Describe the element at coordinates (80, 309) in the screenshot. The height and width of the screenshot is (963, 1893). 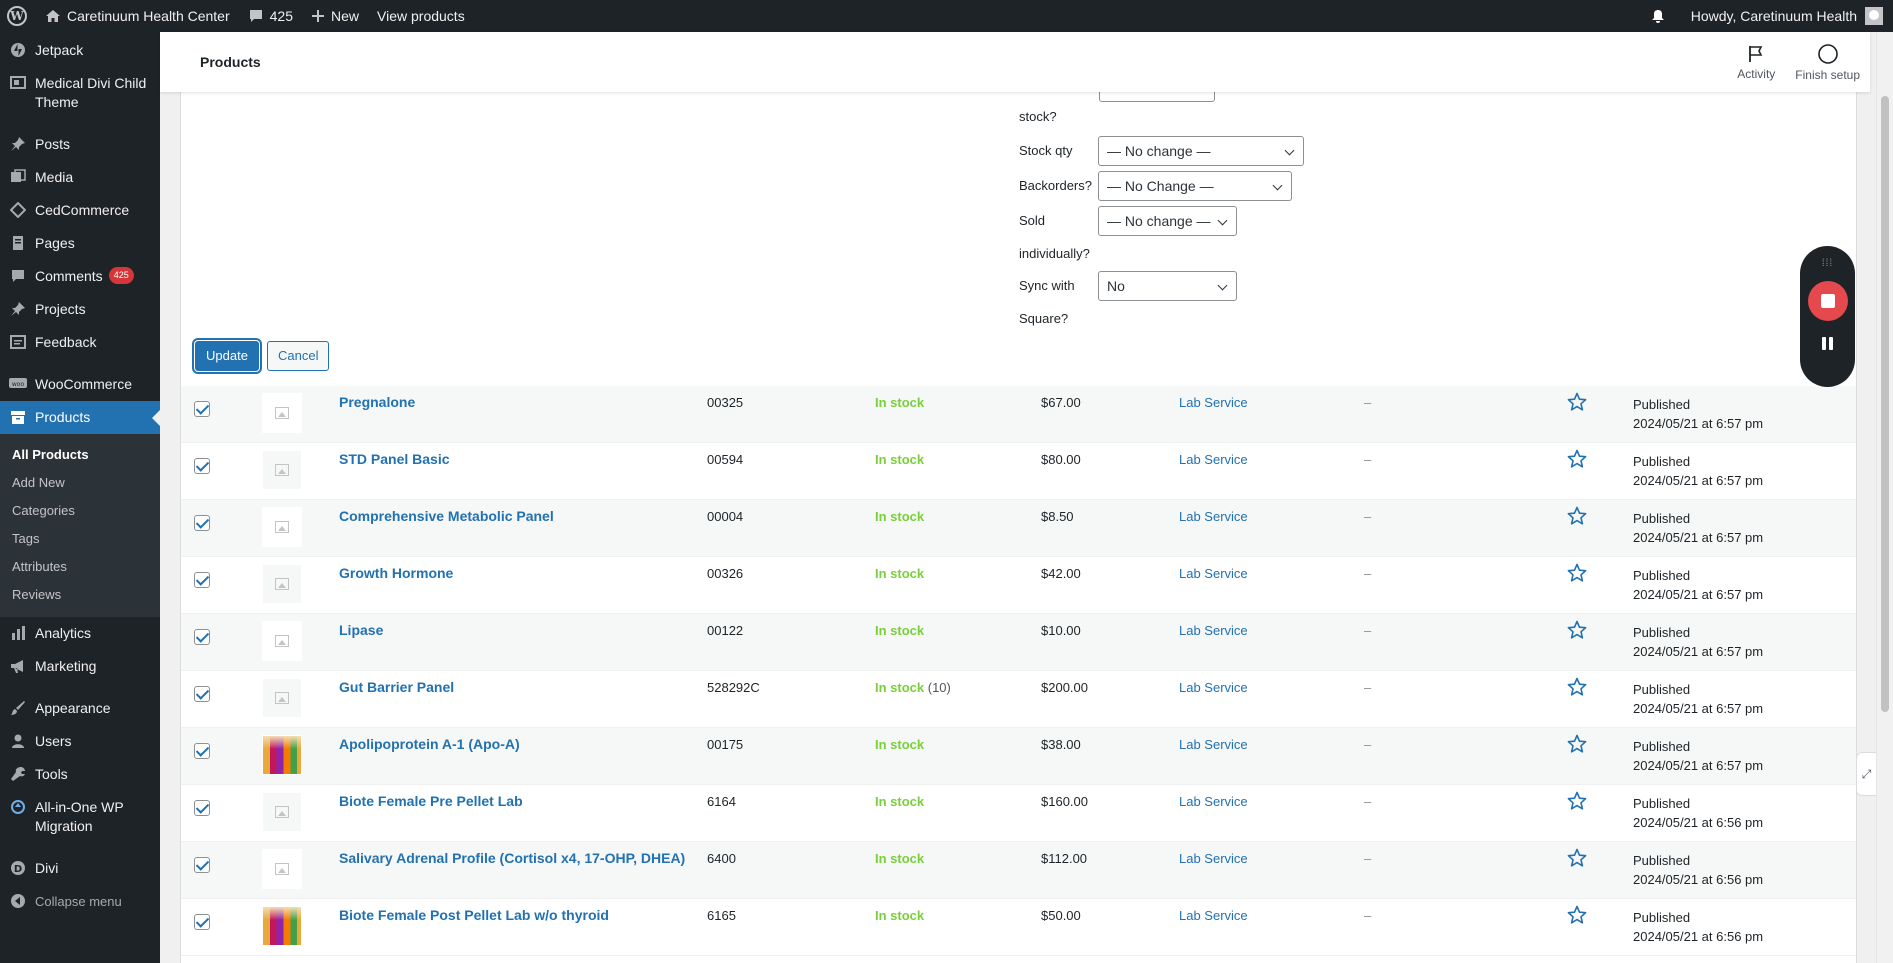
I see `sidebar-item-projects: Projects` at that location.